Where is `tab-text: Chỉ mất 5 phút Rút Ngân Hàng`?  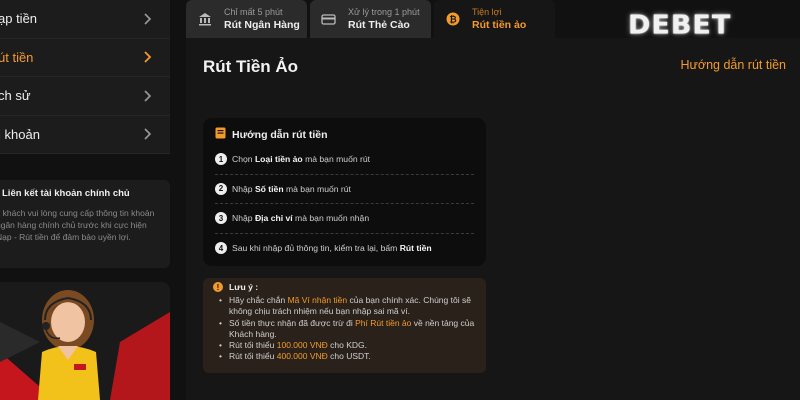
tab-text: Chỉ mất 5 phút Rút Ngân Hàng is located at coordinates (262, 19).